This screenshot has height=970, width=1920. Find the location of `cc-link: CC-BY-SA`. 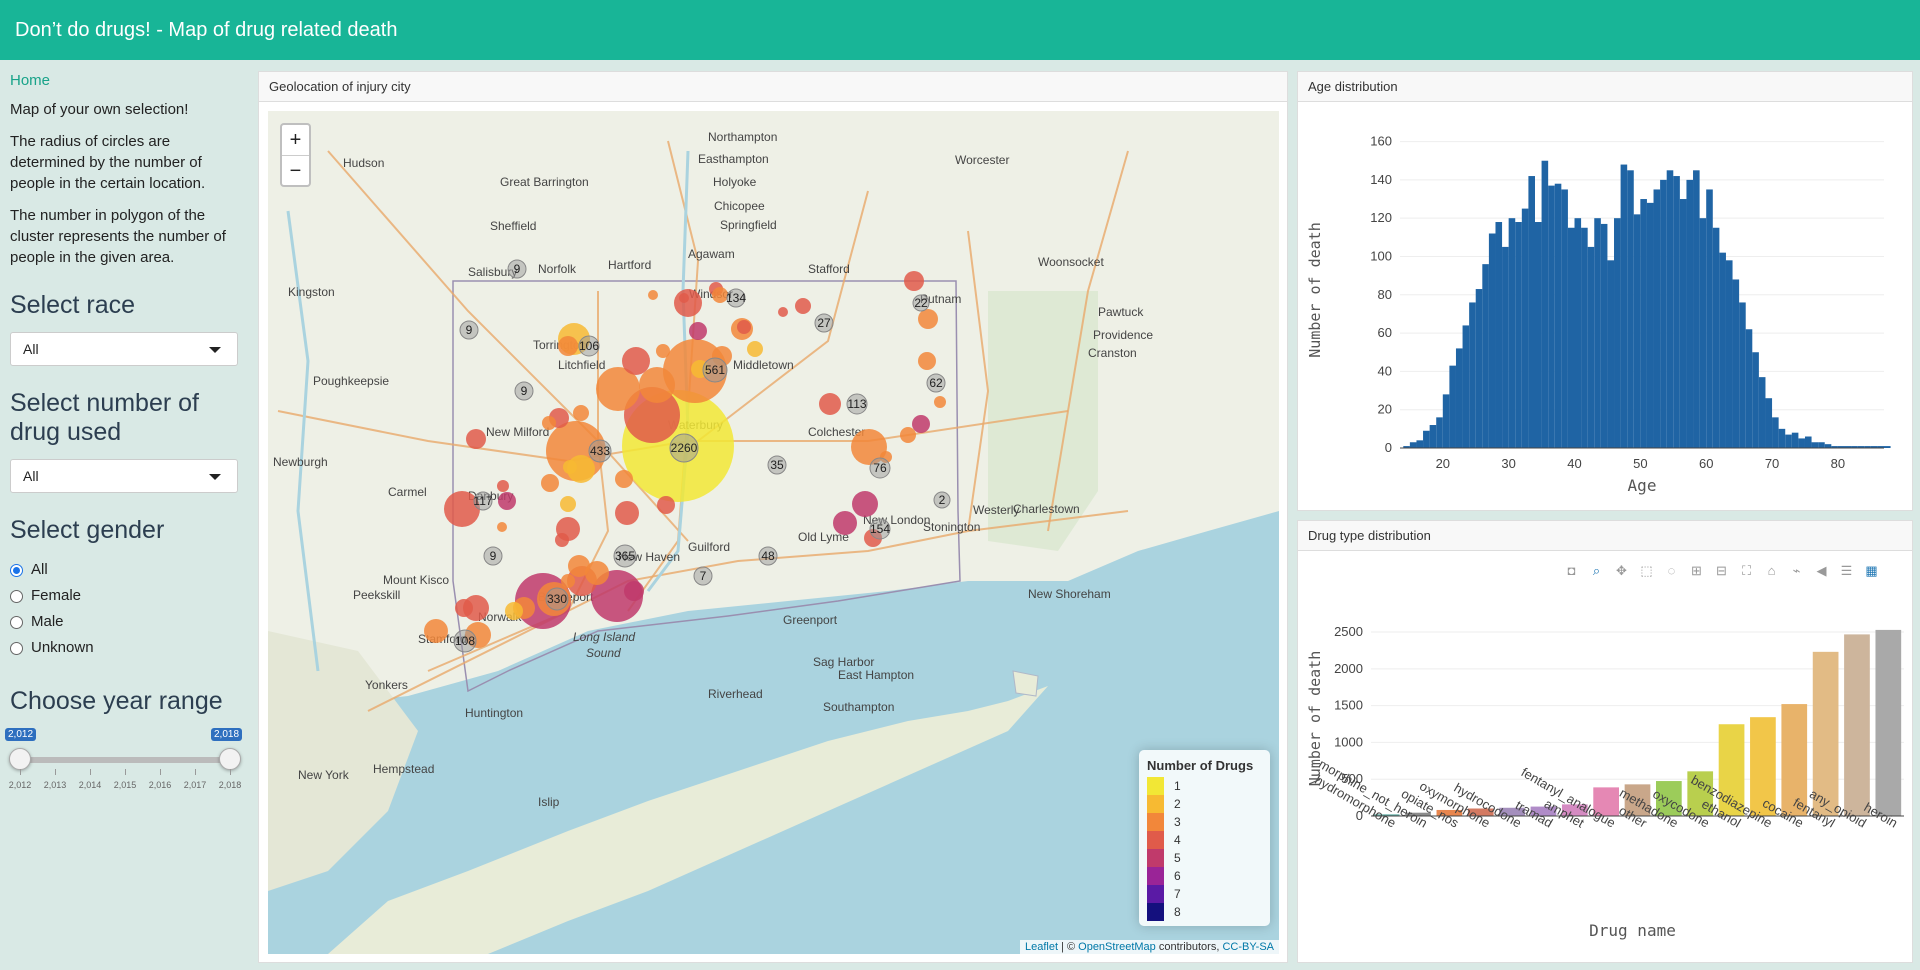

cc-link: CC-BY-SA is located at coordinates (1248, 947).